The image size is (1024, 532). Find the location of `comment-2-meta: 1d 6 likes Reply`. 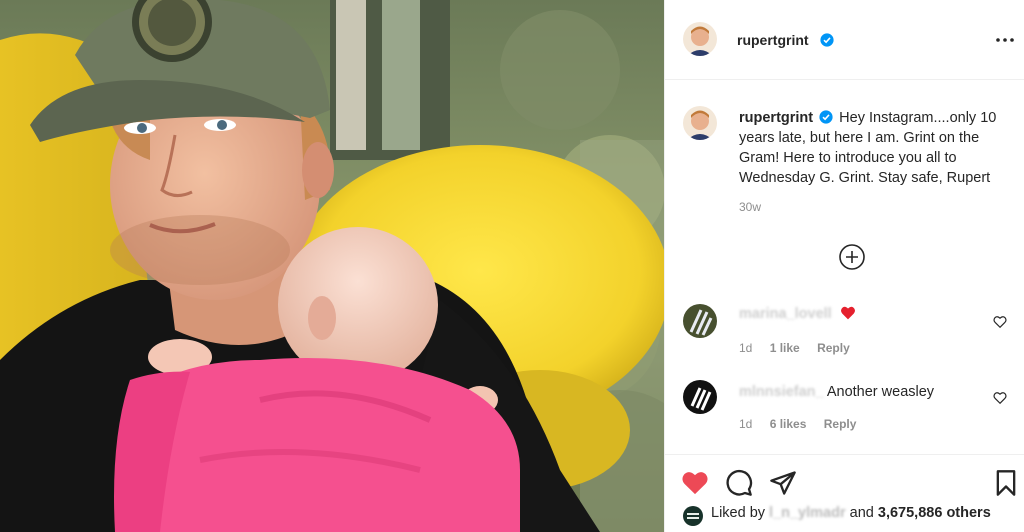

comment-2-meta: 1d 6 likes Reply is located at coordinates (804, 424).